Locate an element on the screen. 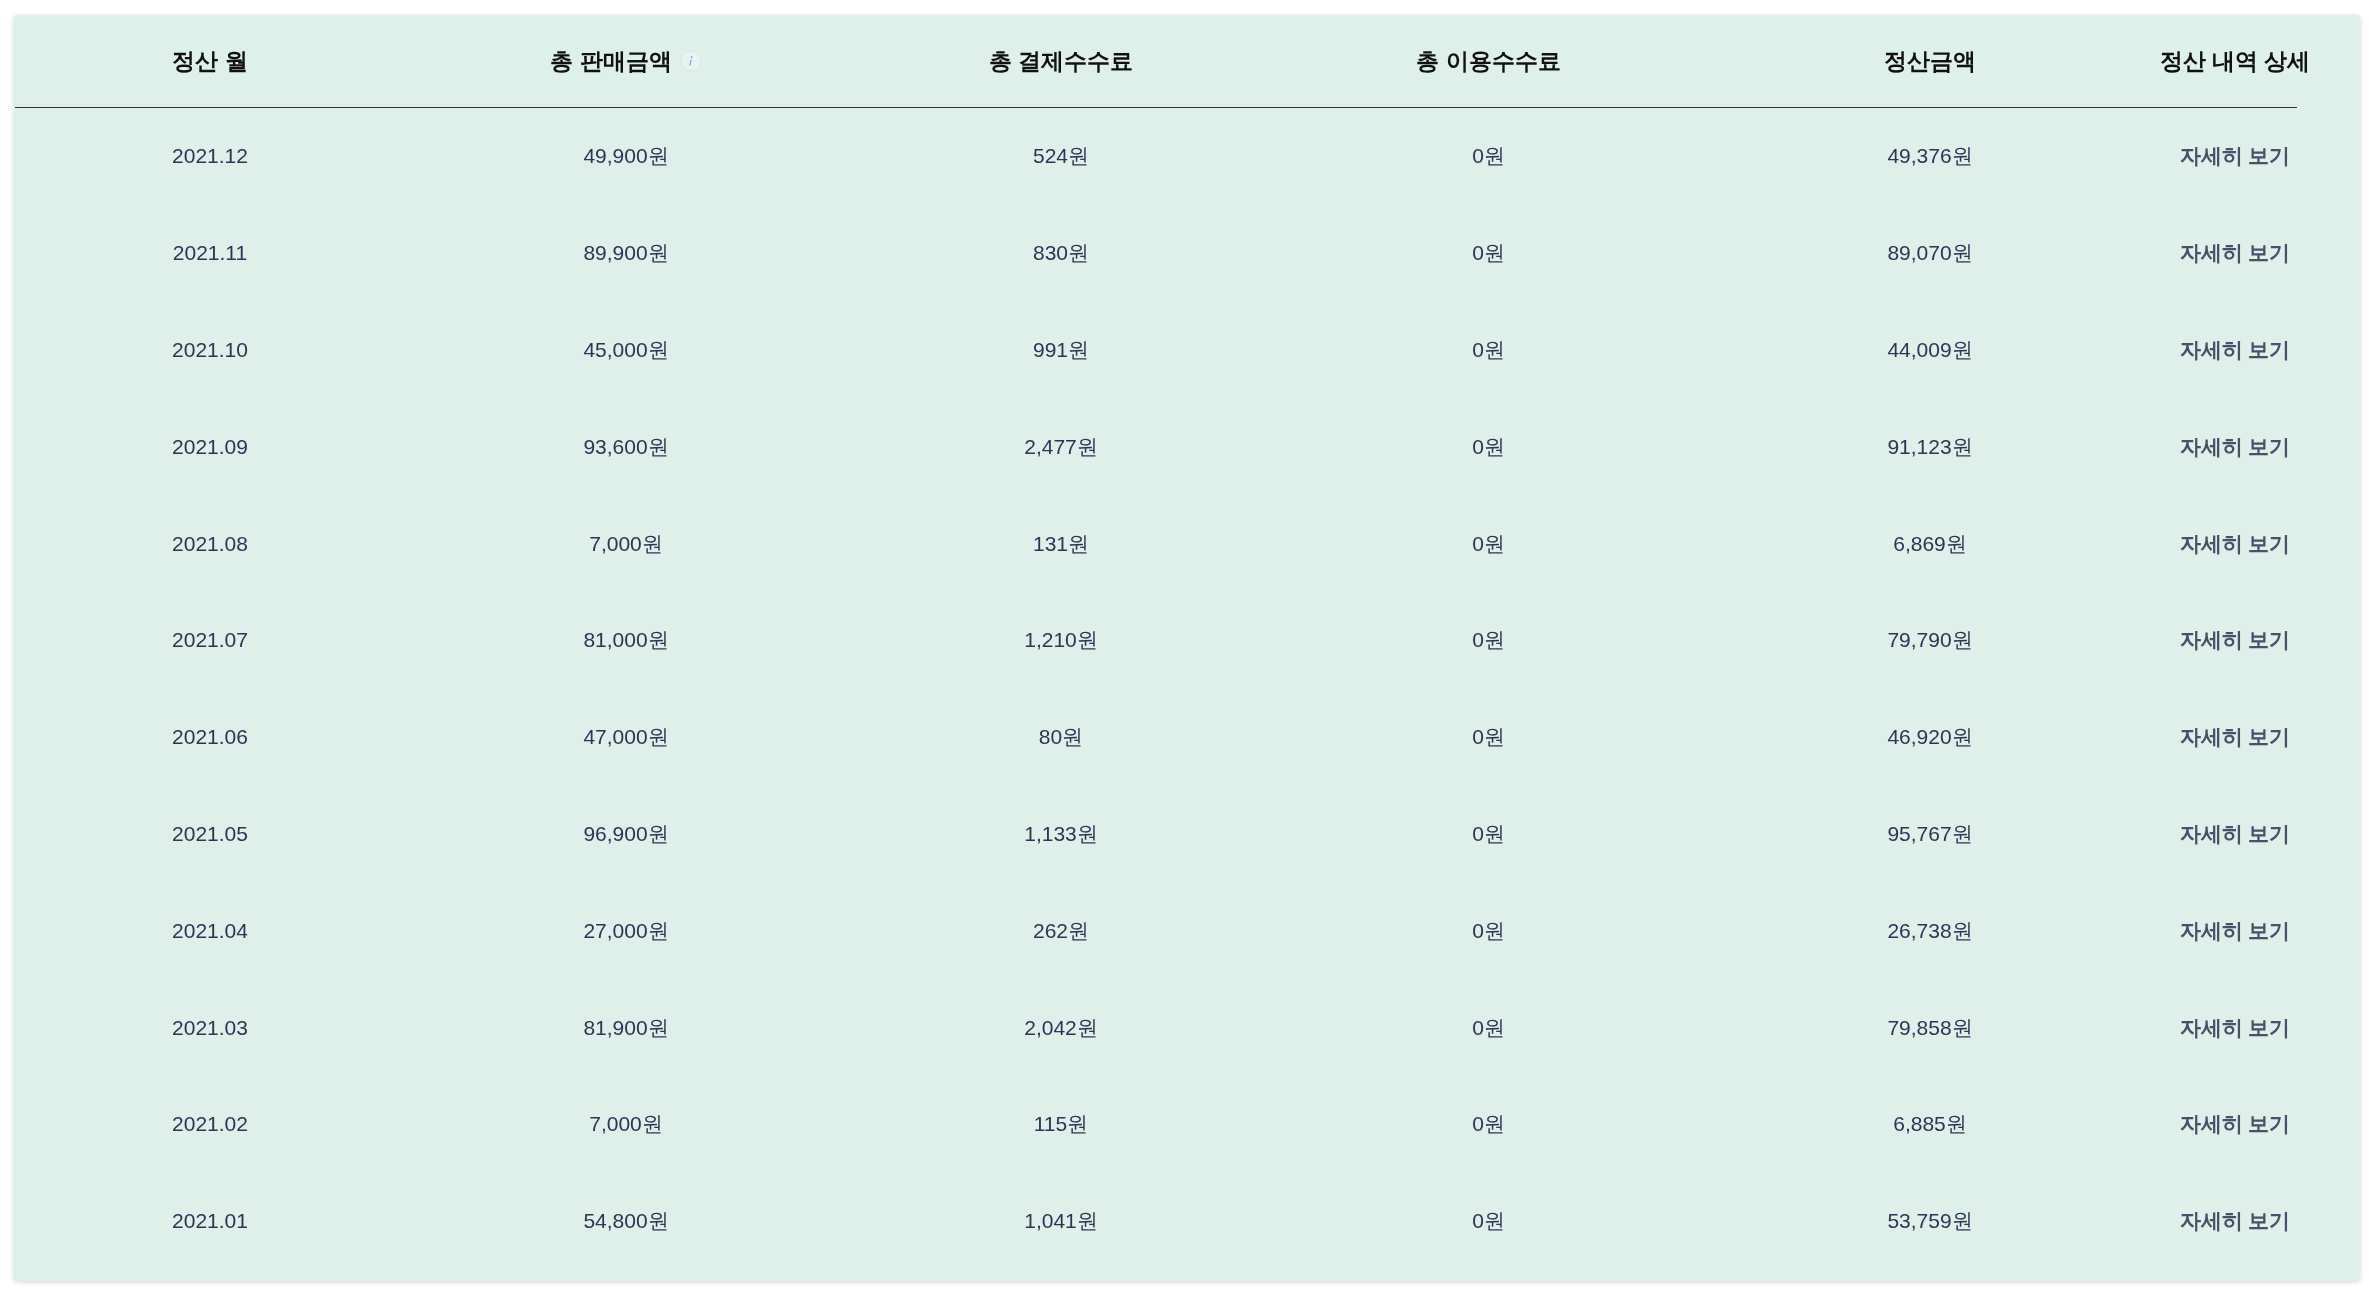 Image resolution: width=2376 pixels, height=1296 pixels. column-header: 정산금액 is located at coordinates (1930, 61).